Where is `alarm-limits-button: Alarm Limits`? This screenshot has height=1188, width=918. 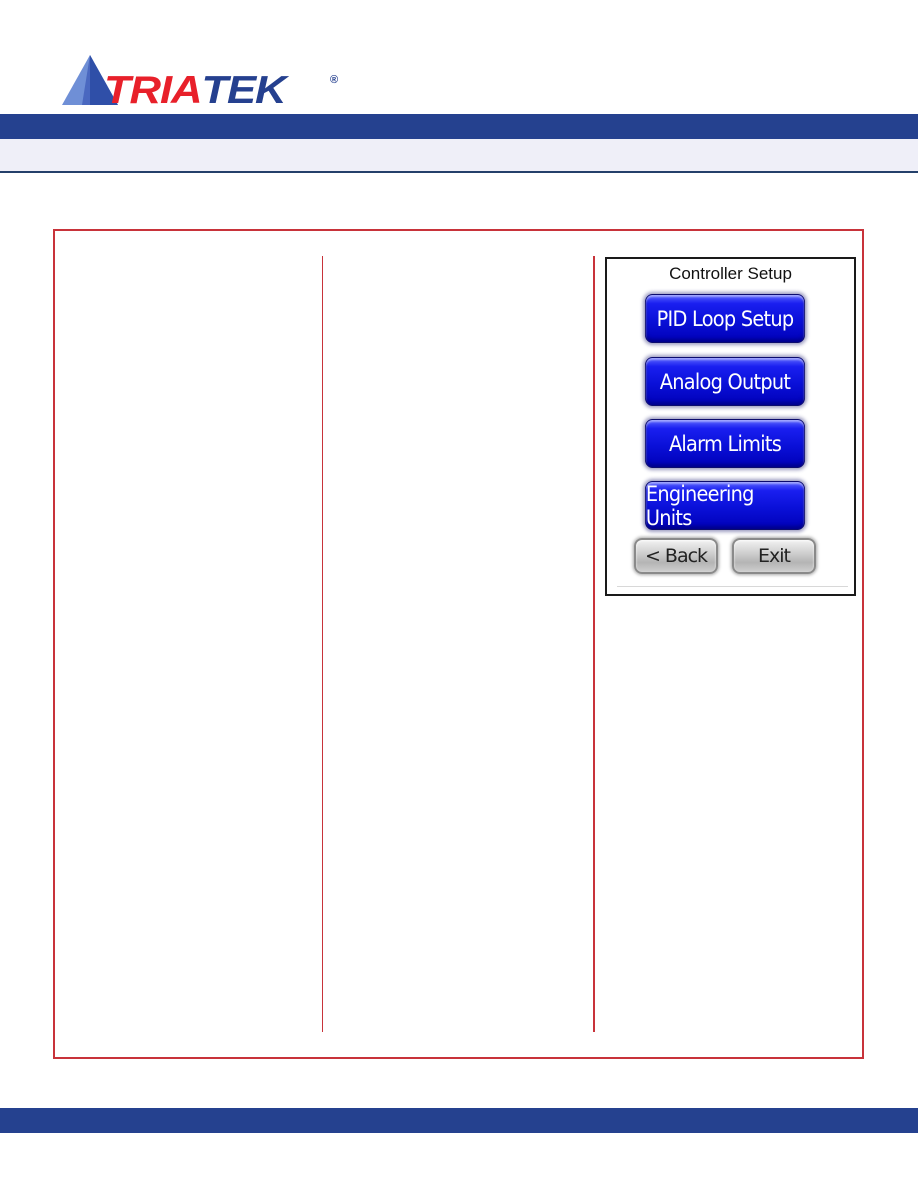
alarm-limits-button: Alarm Limits is located at coordinates (725, 443).